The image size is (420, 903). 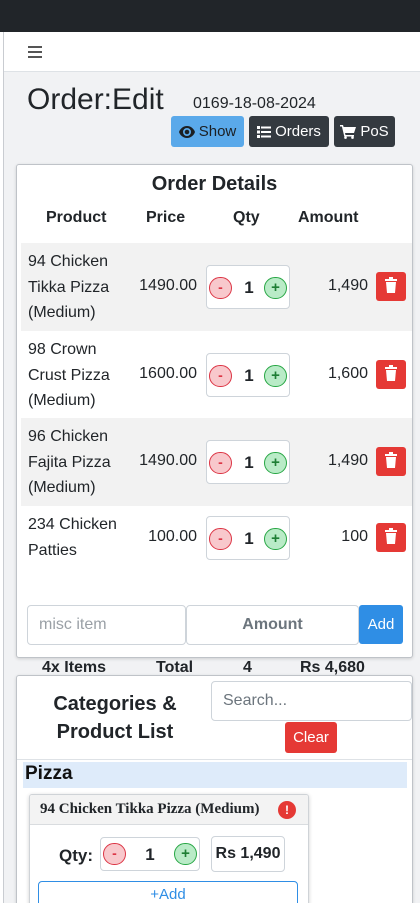 What do you see at coordinates (246, 217) in the screenshot?
I see `column-header-qty: Qty` at bounding box center [246, 217].